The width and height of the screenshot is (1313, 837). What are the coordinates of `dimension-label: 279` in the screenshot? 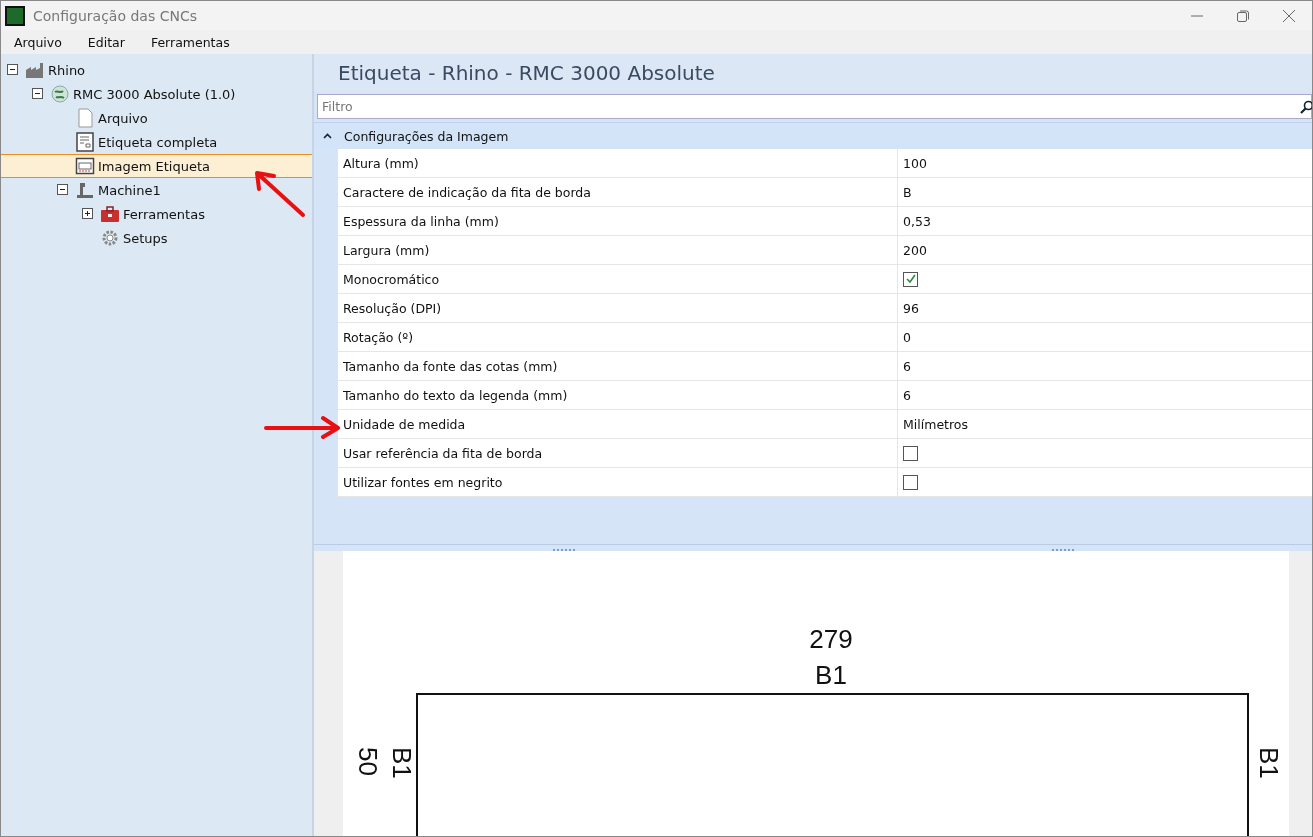 It's located at (831, 639).